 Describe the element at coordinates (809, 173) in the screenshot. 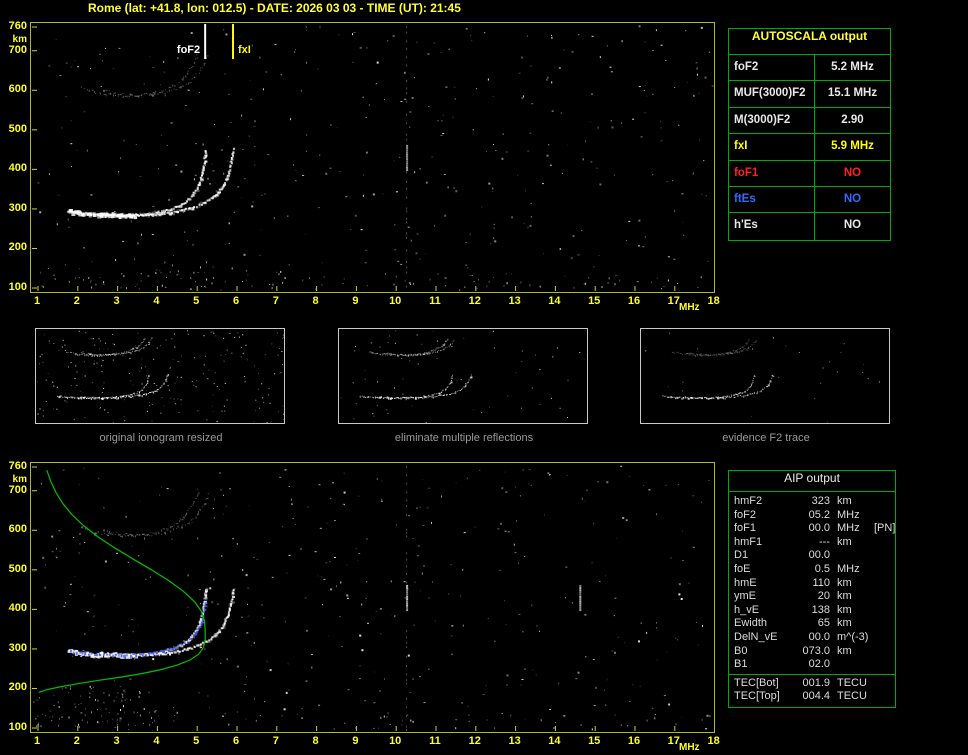

I see `autoscala-row: foF1 NO` at that location.